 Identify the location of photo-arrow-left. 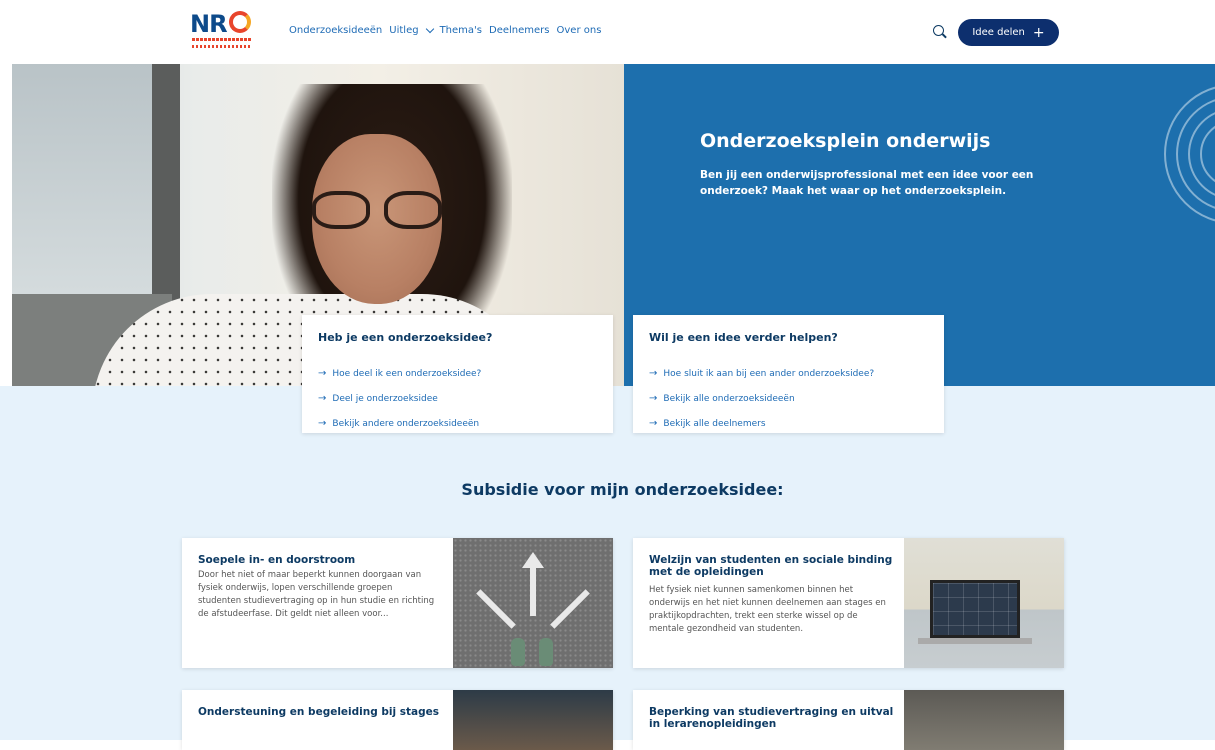
(496, 609).